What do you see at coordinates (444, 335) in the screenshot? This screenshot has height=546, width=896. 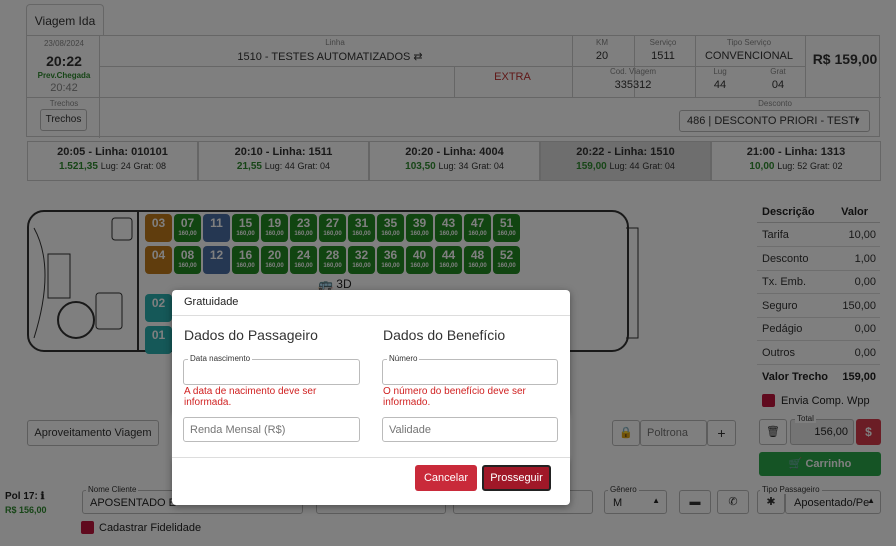 I see `benefit-section-title: Dados do Benefício` at bounding box center [444, 335].